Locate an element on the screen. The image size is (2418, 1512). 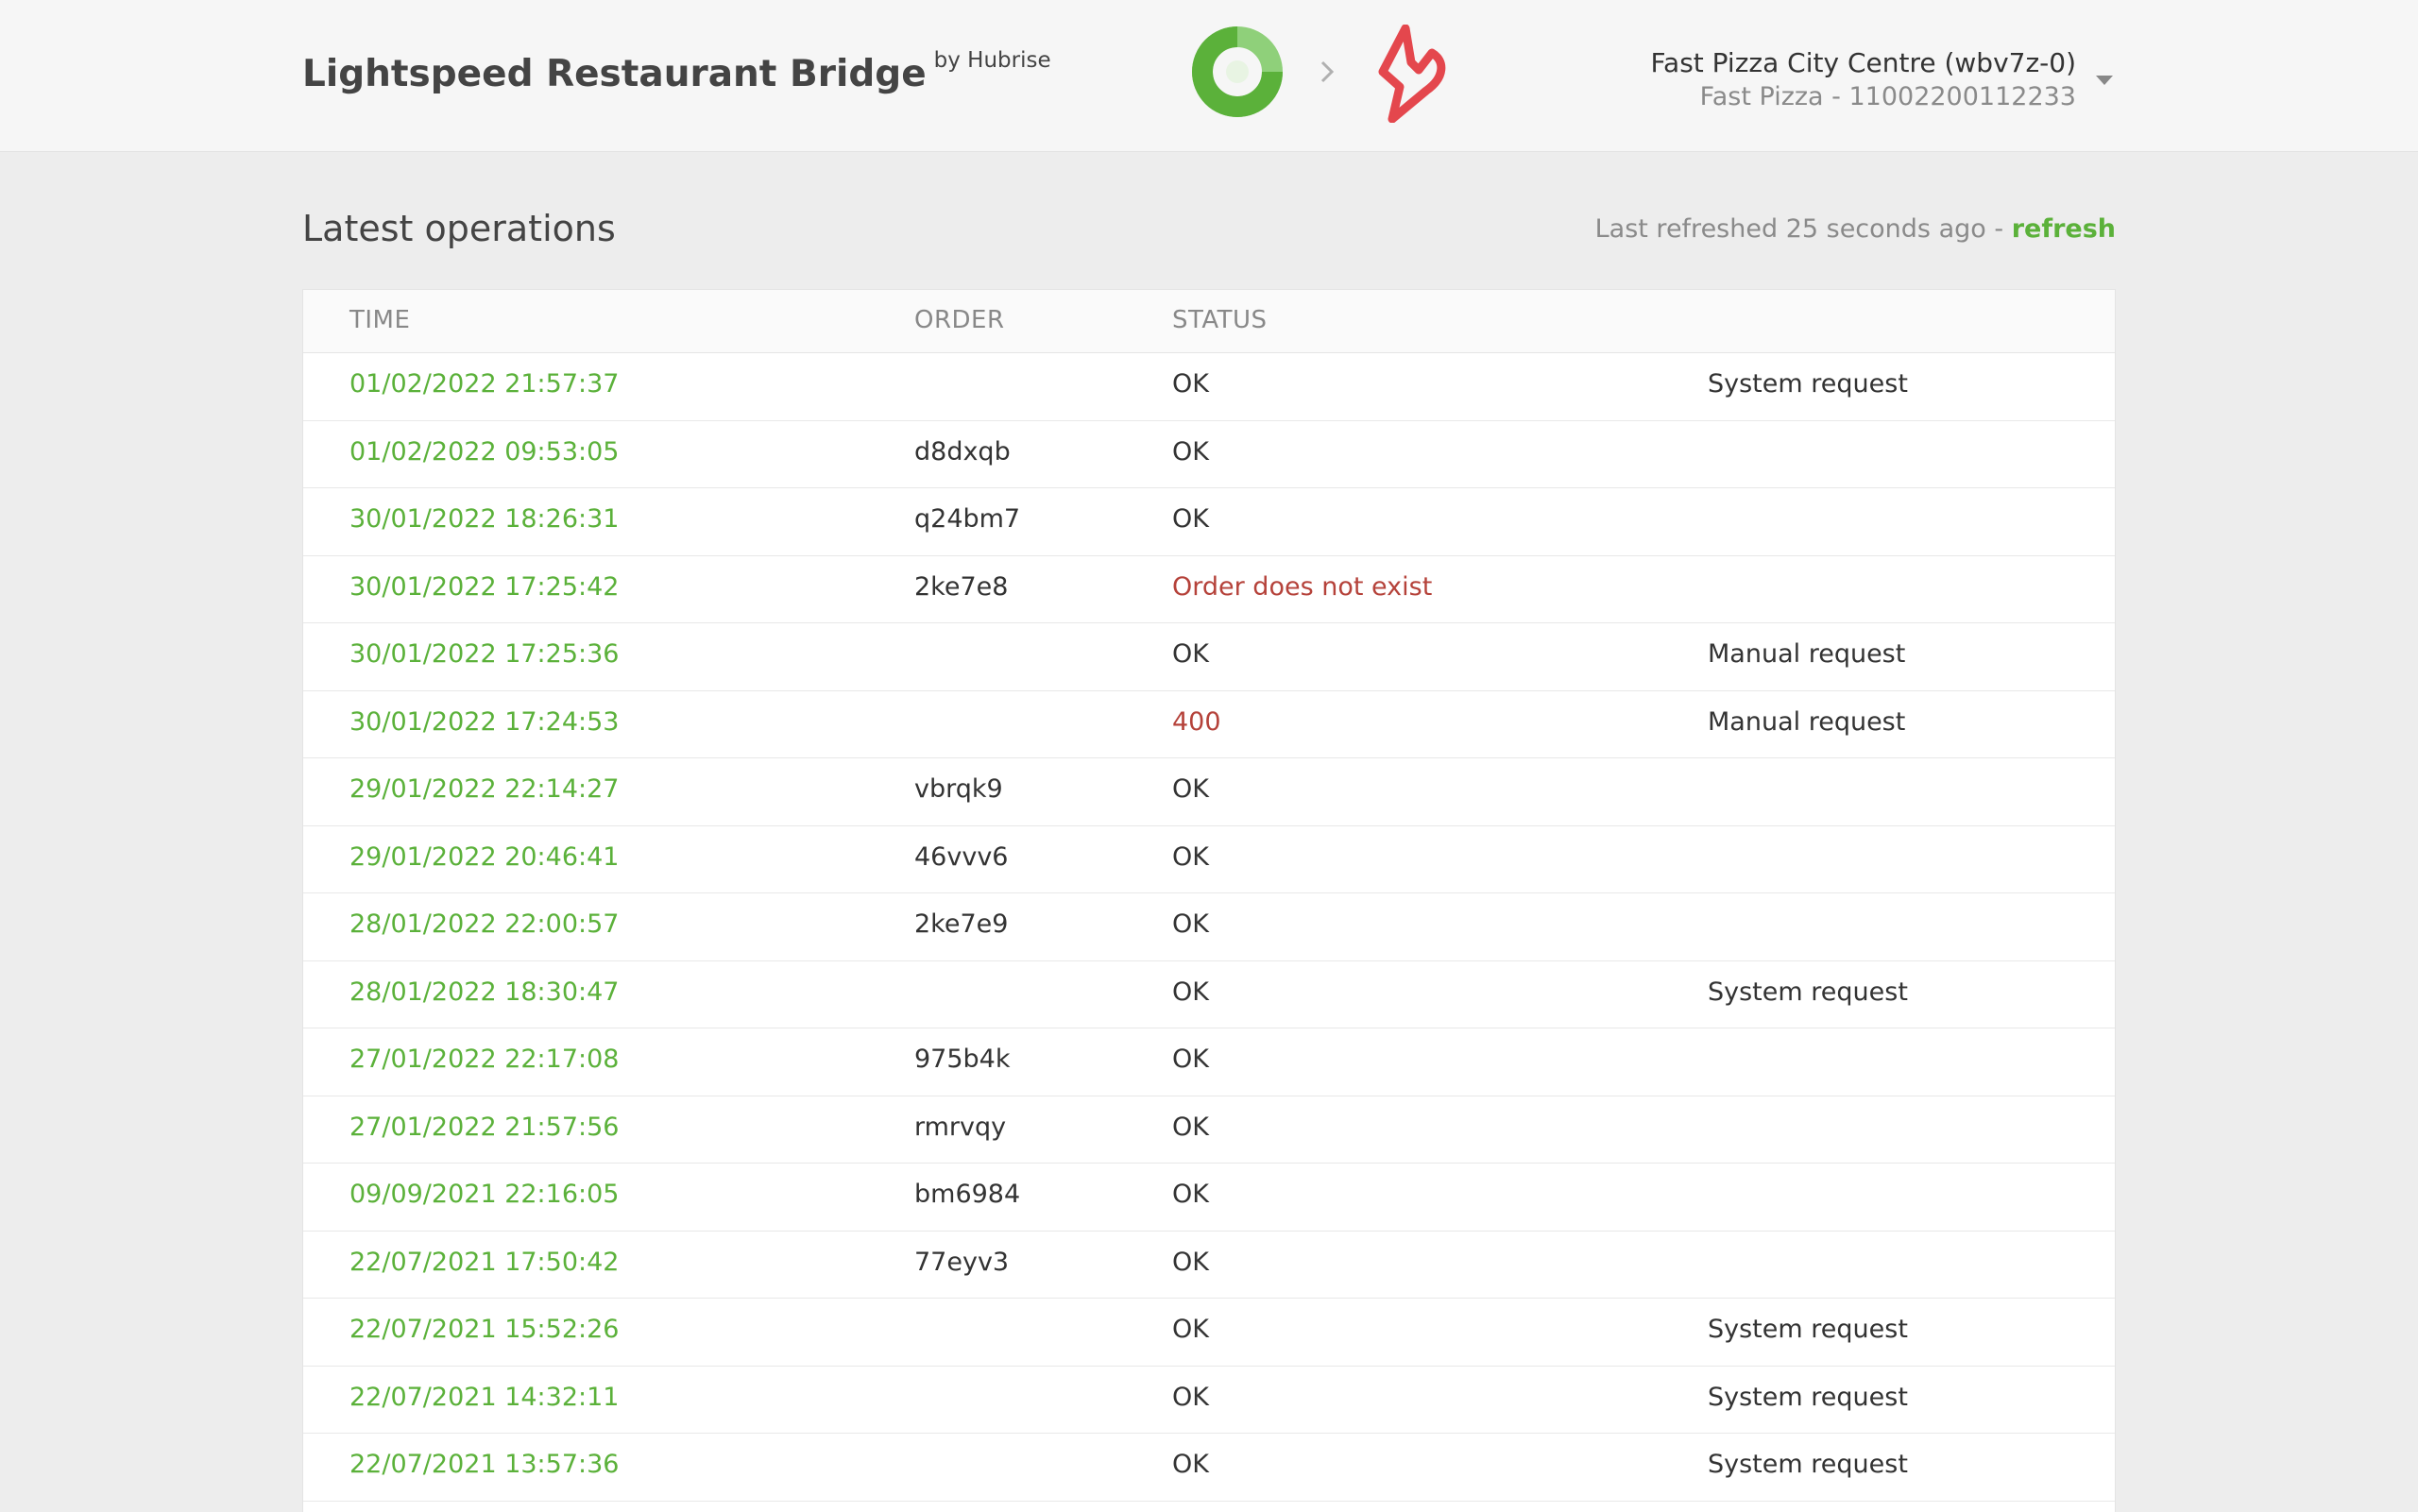
row-time-link: 27/01/2022 21:57:56 is located at coordinates (484, 1127).